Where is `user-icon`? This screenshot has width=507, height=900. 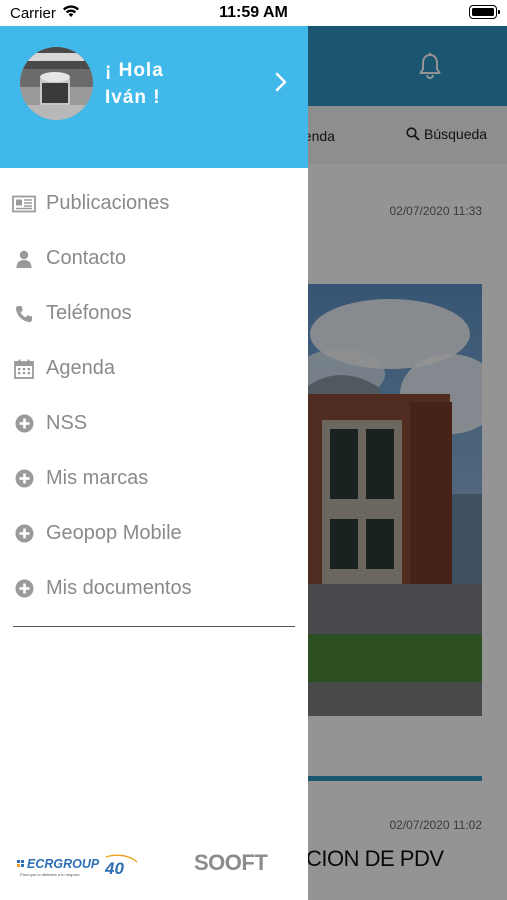 user-icon is located at coordinates (24, 259).